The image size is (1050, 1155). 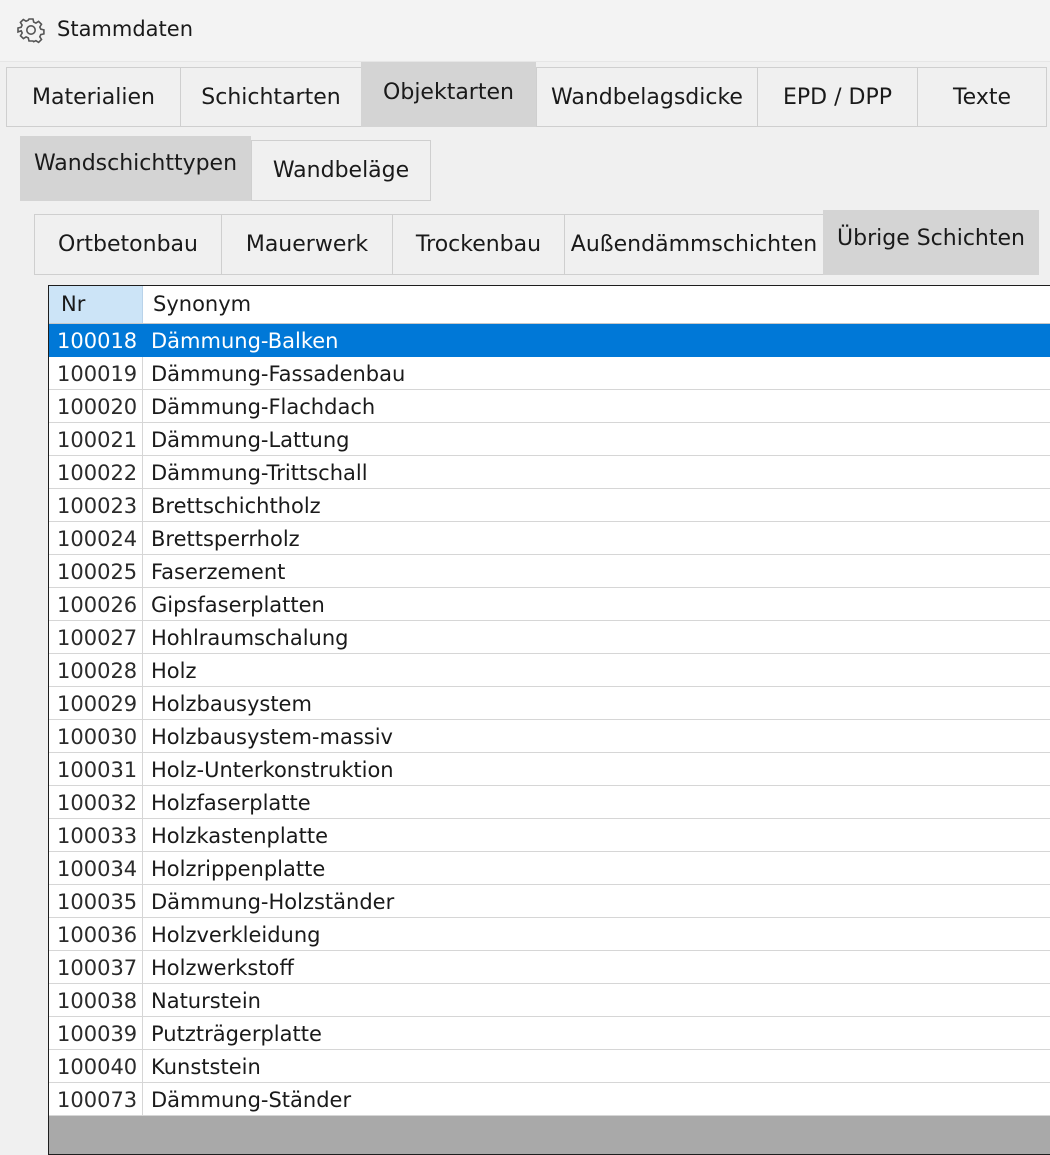 I want to click on cell-synonym: Hohlraumschalung, so click(x=250, y=638).